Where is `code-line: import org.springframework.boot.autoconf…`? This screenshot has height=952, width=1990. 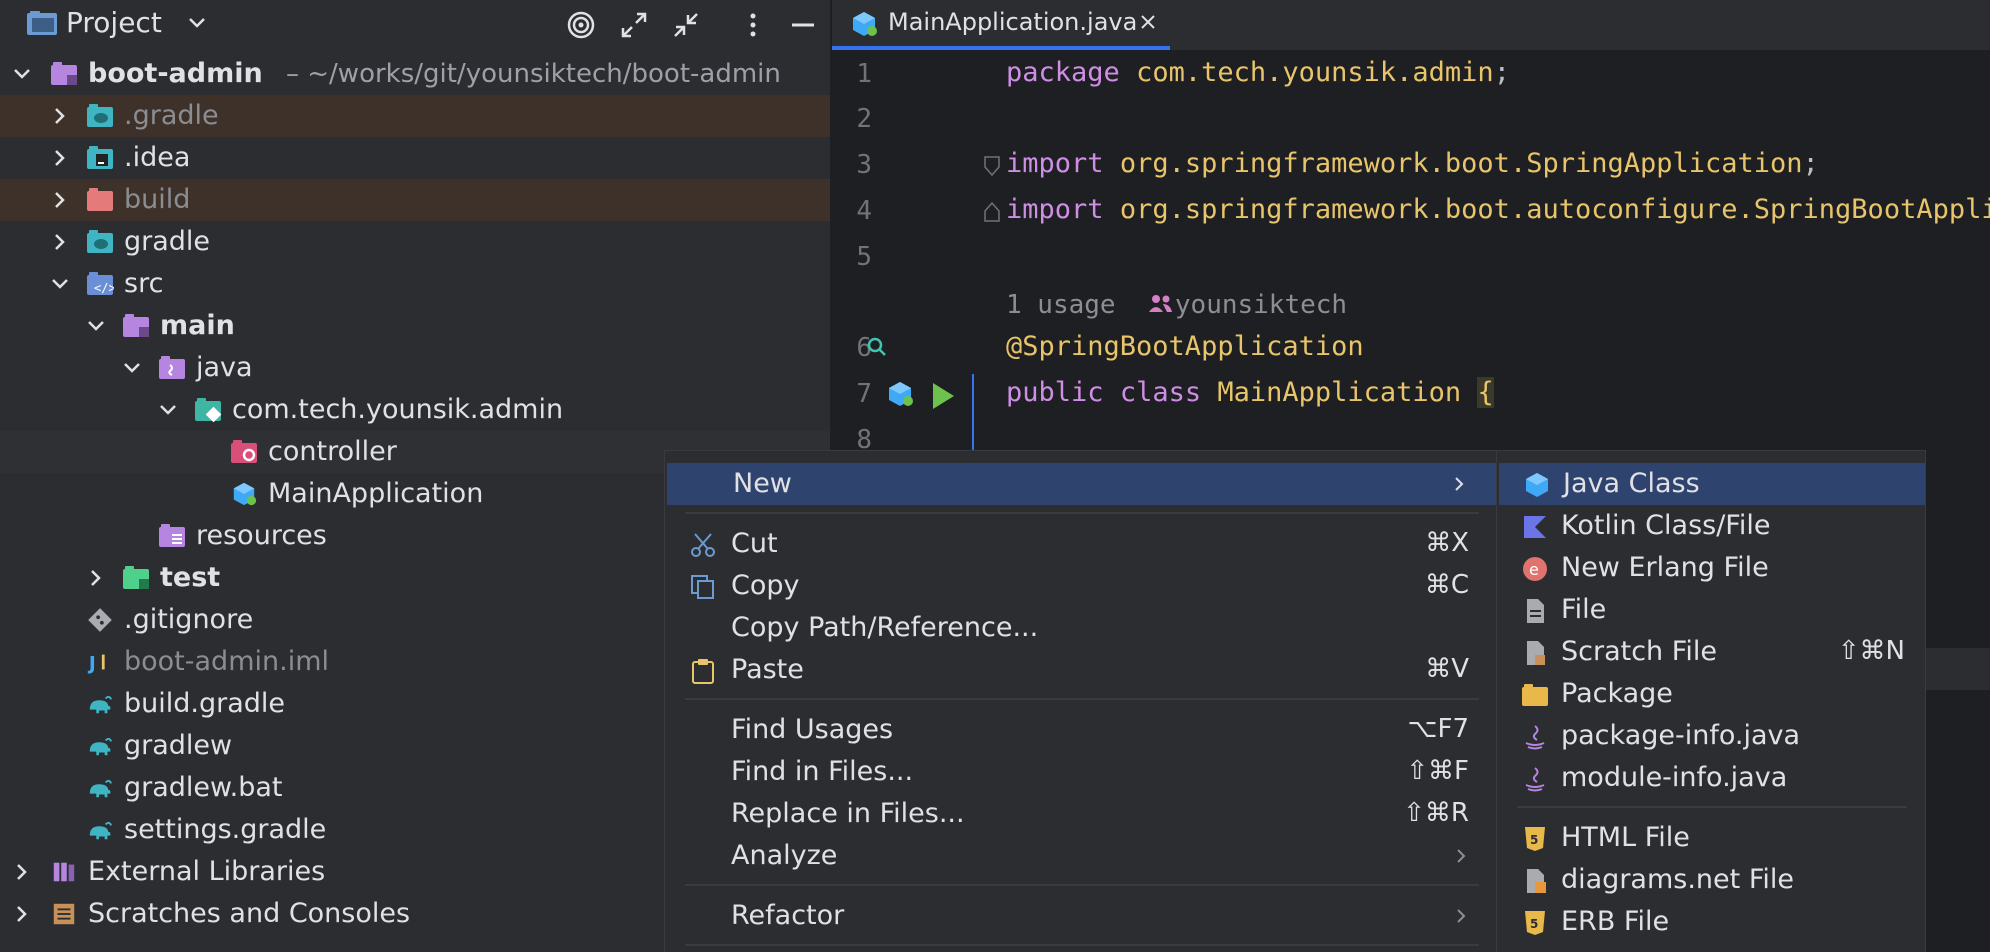 code-line: import org.springframework.boot.autoconf… is located at coordinates (1498, 209).